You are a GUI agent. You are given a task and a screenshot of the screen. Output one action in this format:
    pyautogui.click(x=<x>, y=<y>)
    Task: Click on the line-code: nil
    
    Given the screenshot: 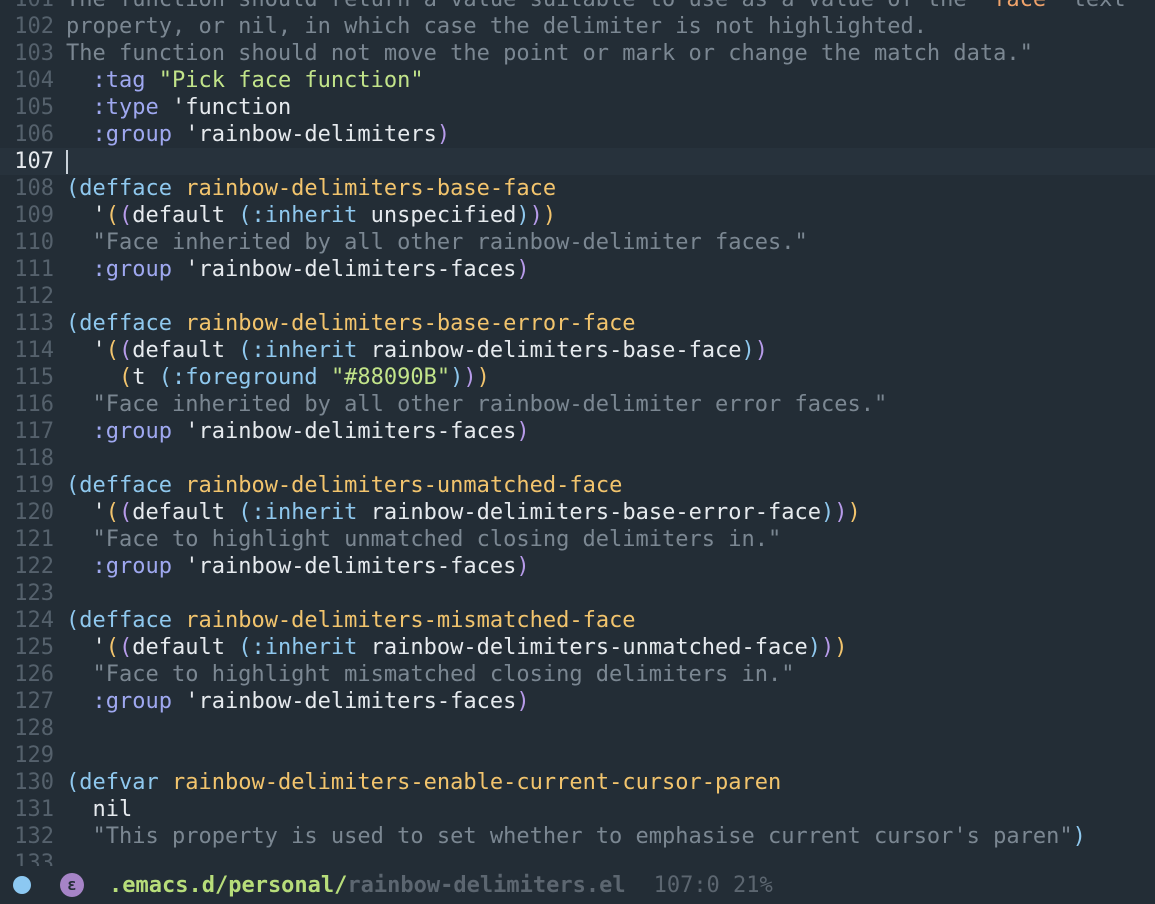 What is the action you would take?
    pyautogui.click(x=99, y=809)
    